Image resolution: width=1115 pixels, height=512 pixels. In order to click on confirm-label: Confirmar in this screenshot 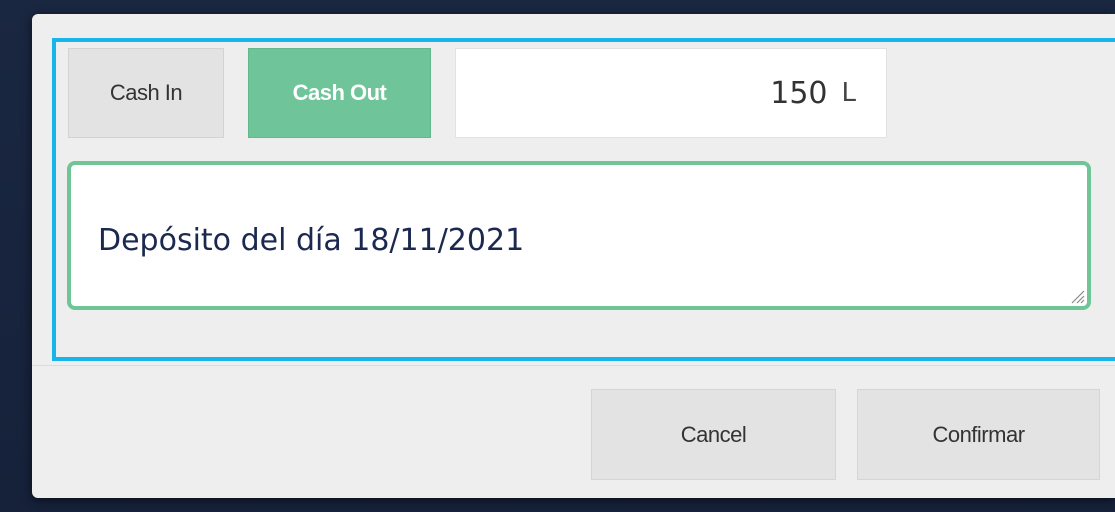, I will do `click(978, 434)`.